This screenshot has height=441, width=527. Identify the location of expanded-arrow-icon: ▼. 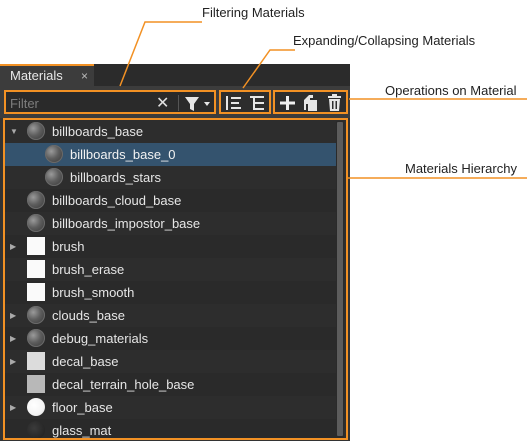
(15, 131).